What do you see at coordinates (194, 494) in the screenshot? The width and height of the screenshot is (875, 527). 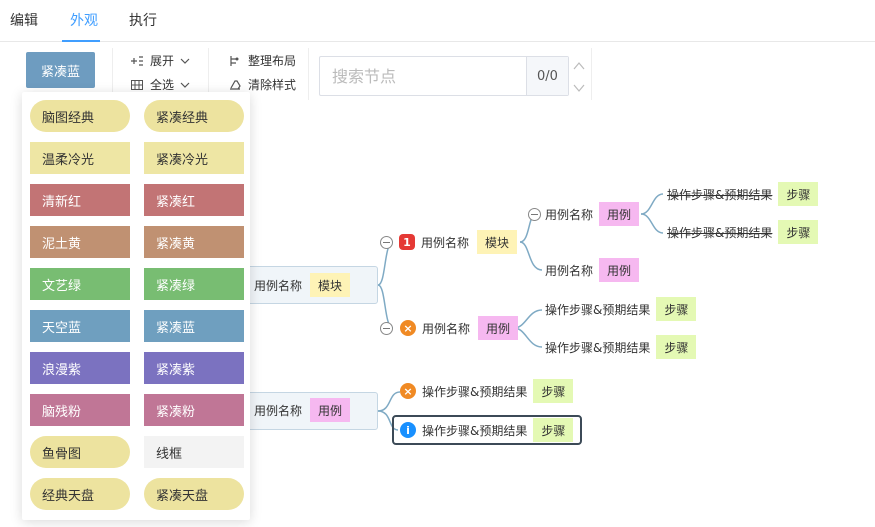 I see `theme-option-compact-tianpan: 紧凑天盘` at bounding box center [194, 494].